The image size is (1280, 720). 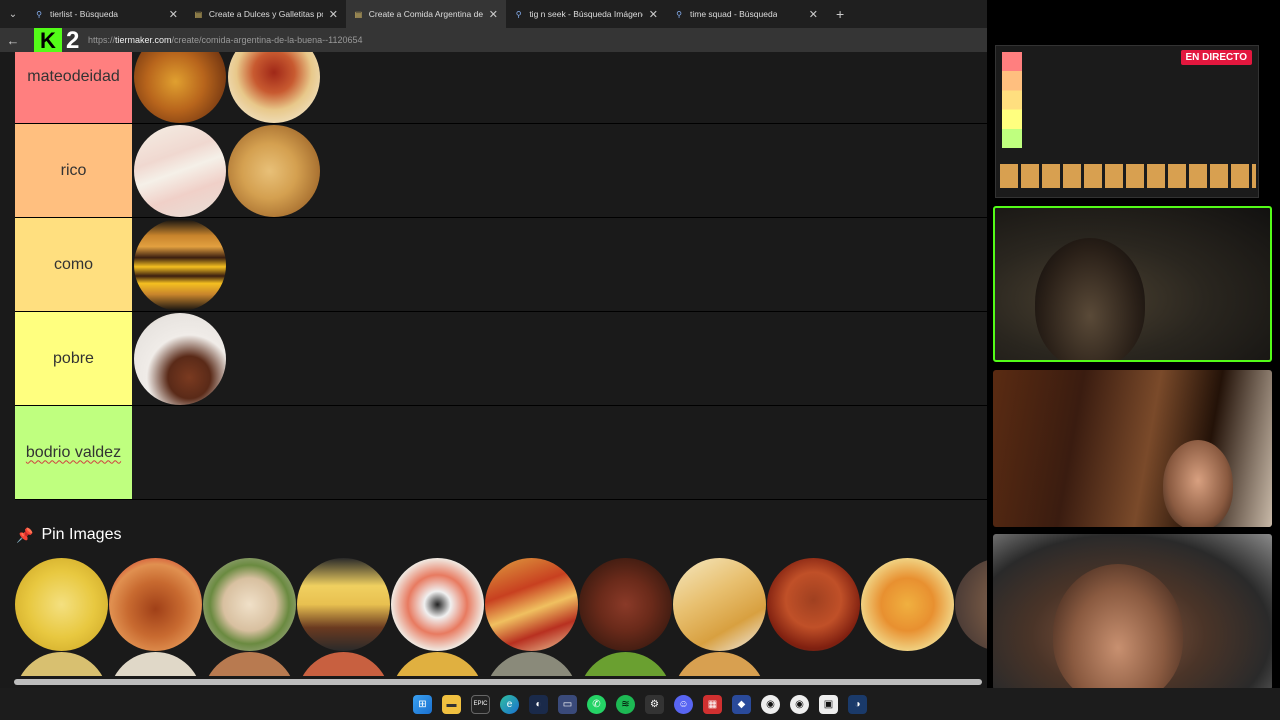 I want to click on scrollbar-thumb, so click(x=498, y=682).